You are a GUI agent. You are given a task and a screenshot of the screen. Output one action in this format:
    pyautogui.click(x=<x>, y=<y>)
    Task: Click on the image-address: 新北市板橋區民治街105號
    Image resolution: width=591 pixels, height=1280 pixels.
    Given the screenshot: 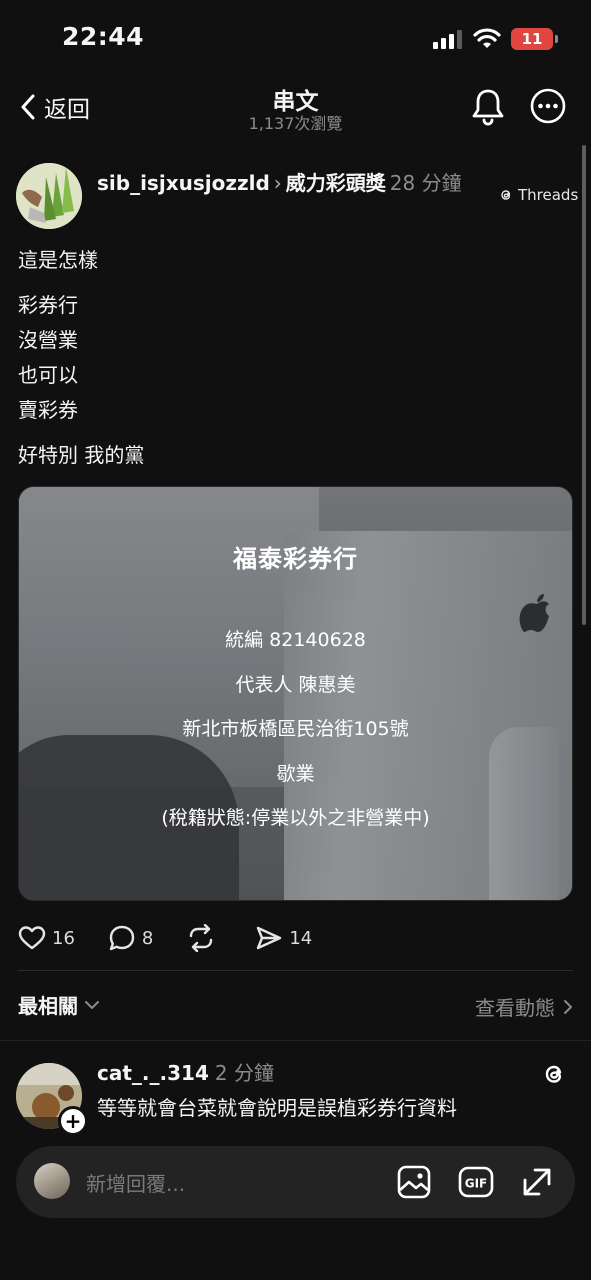 What is the action you would take?
    pyautogui.click(x=295, y=729)
    